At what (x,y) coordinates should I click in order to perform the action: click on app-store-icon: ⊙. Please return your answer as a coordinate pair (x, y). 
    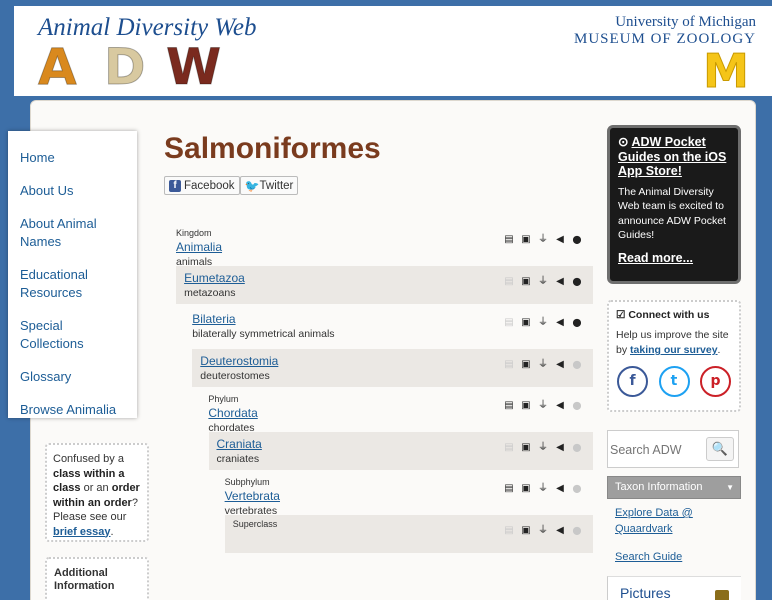
    Looking at the image, I should click on (623, 142).